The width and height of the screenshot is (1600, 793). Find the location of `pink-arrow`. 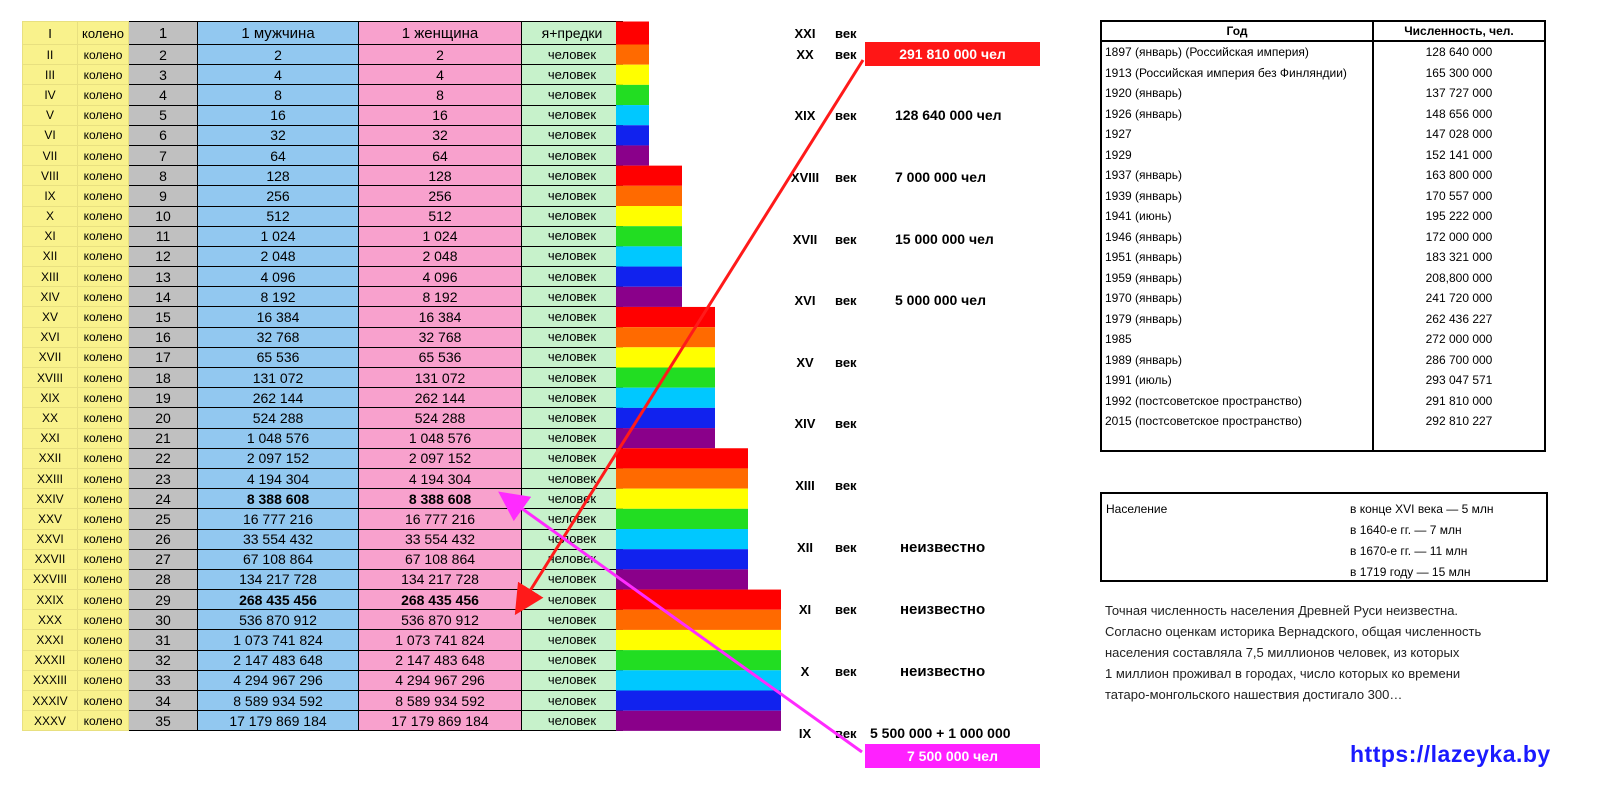

pink-arrow is located at coordinates (680, 622).